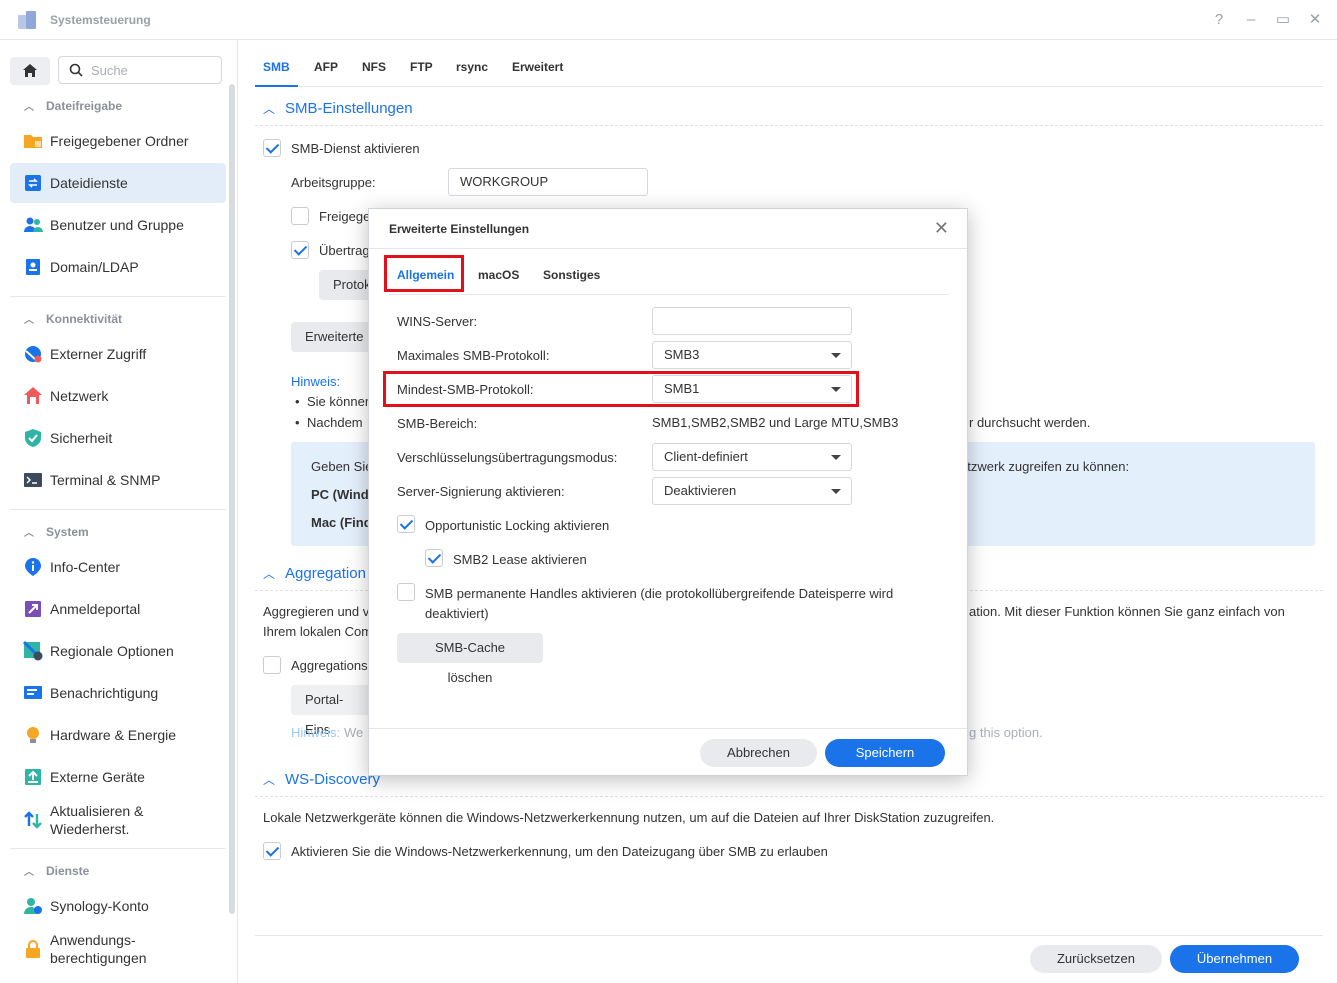  What do you see at coordinates (272, 665) in the screenshot?
I see `aggregation-checkbox` at bounding box center [272, 665].